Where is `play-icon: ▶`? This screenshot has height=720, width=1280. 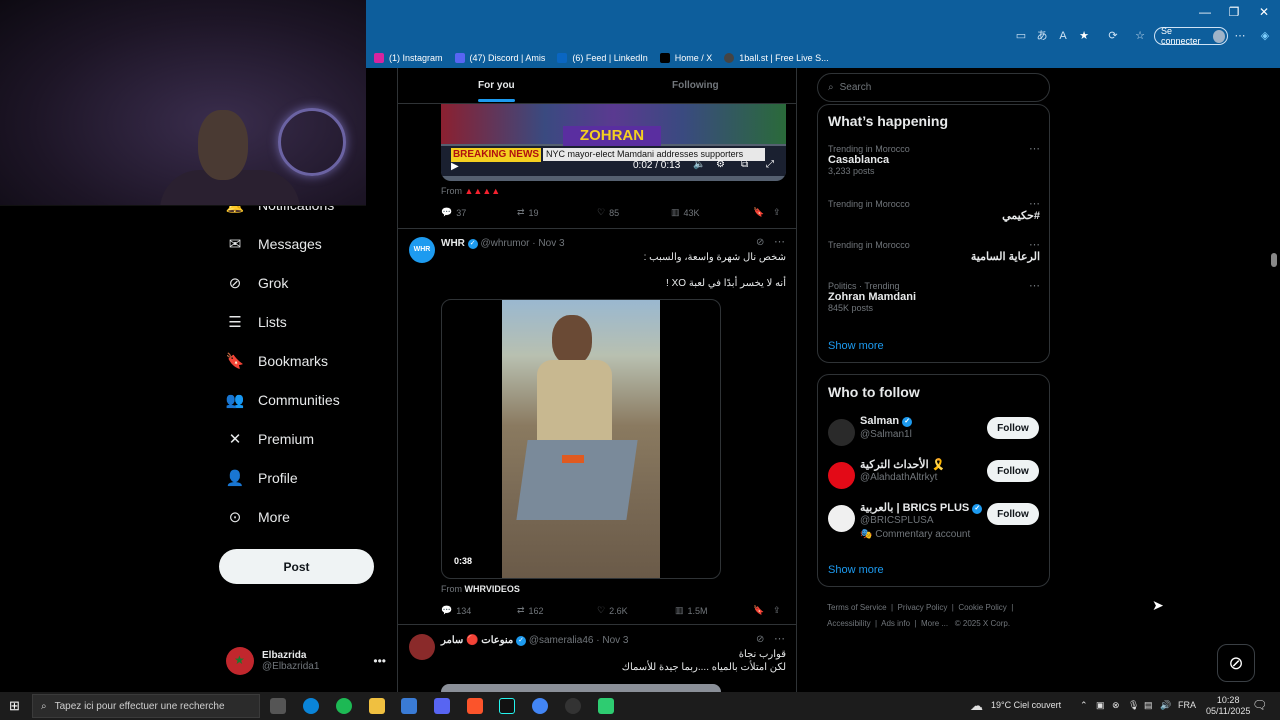 play-icon: ▶ is located at coordinates (455, 166).